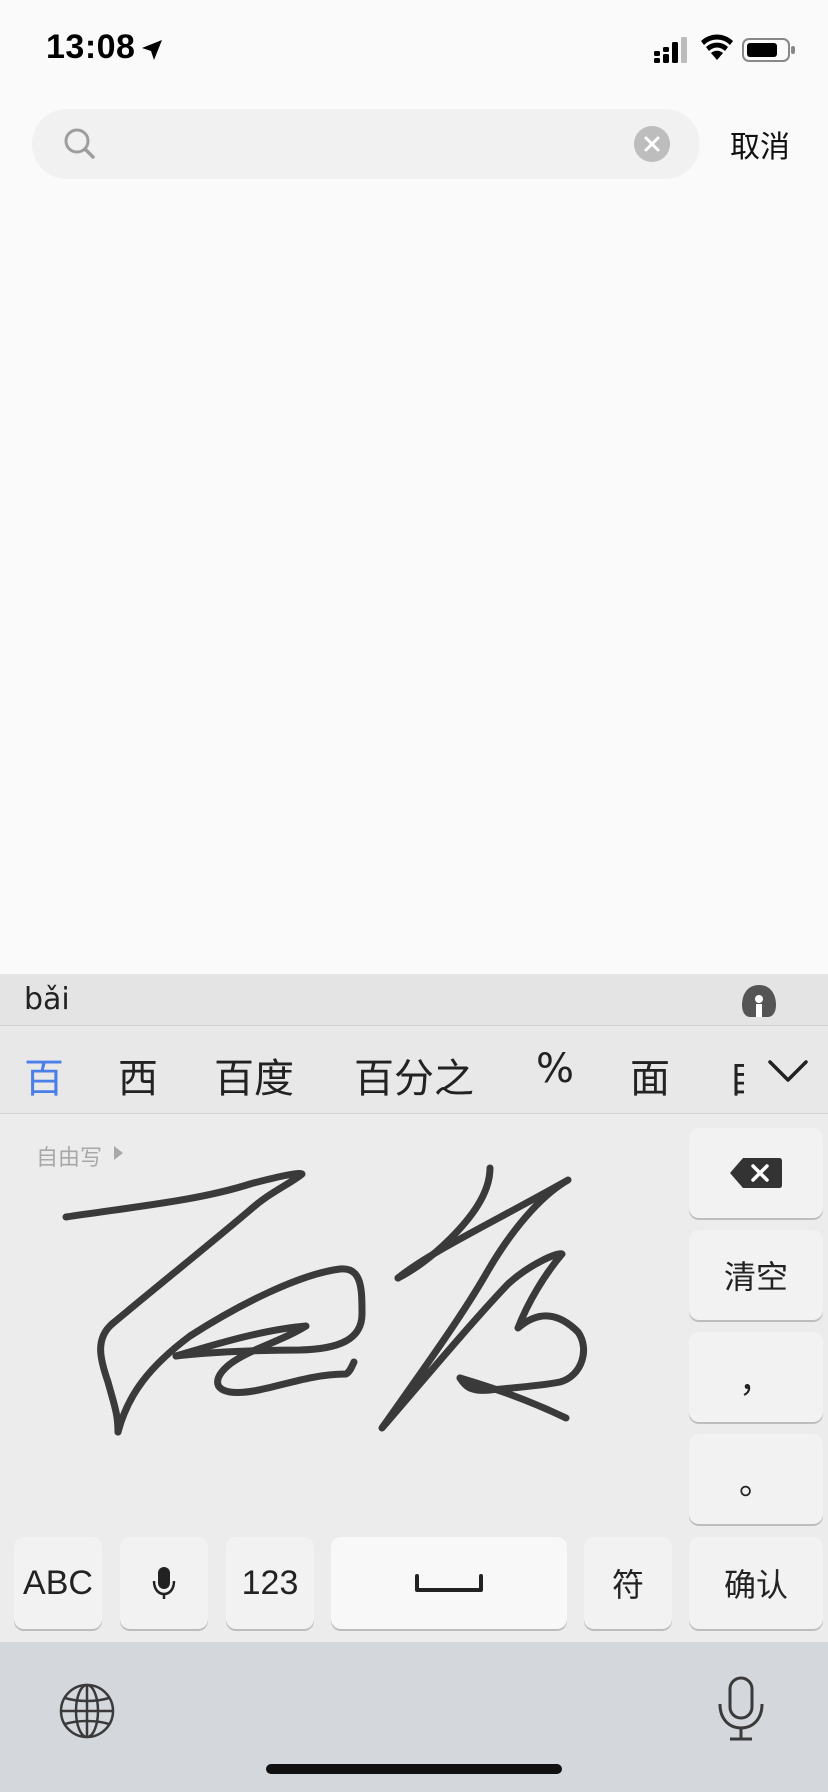 This screenshot has height=1792, width=828. I want to click on search-input, so click(372, 144).